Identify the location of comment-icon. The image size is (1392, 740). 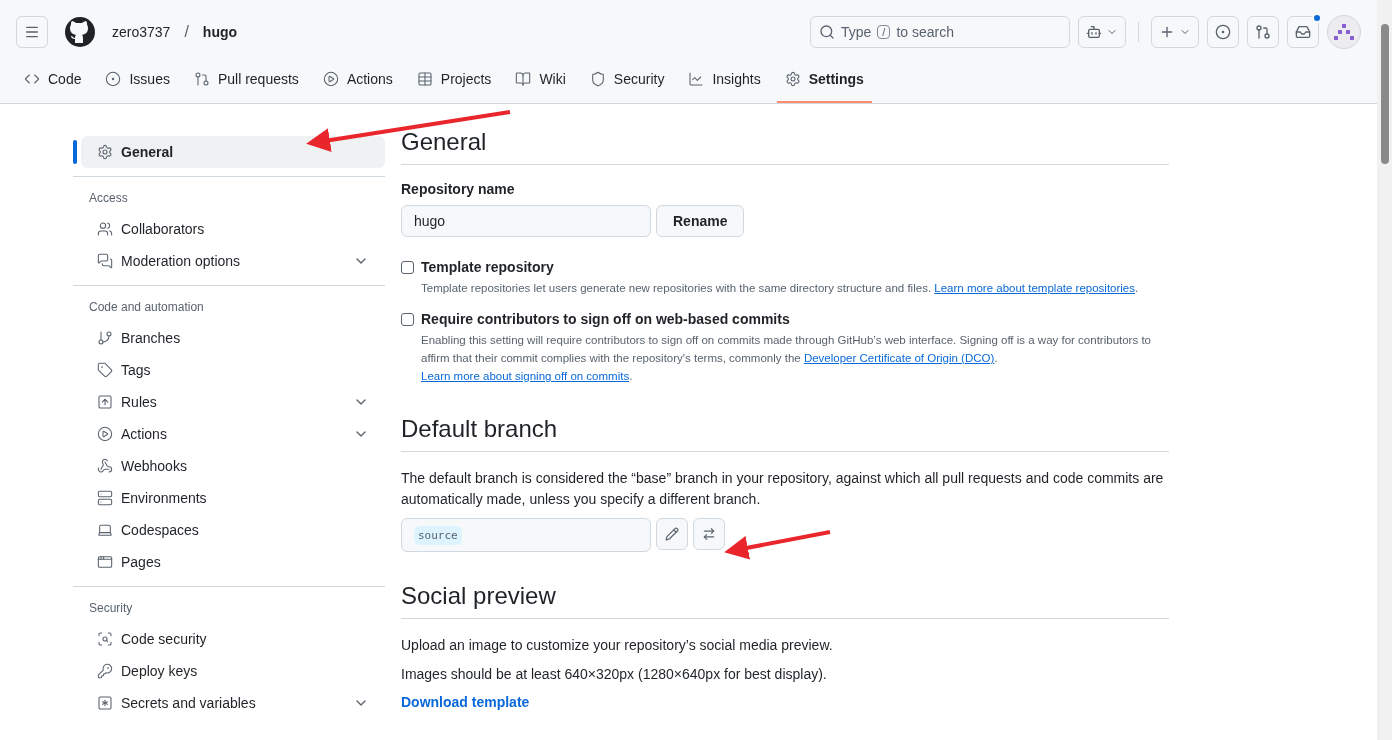
(105, 261).